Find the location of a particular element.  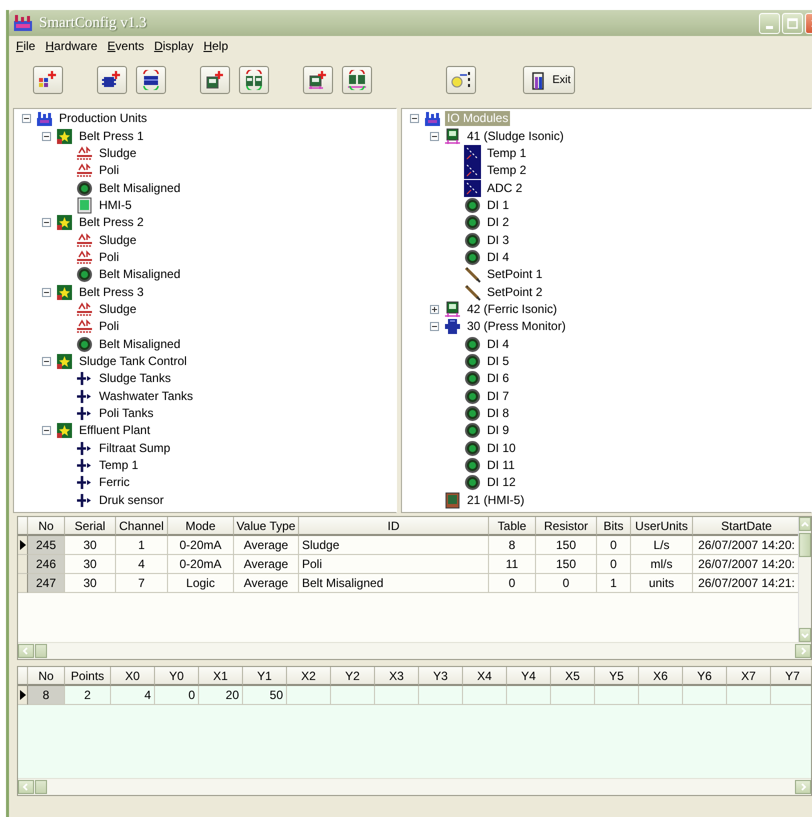

tree-item: 30 (Press Monitor) is located at coordinates (516, 326).